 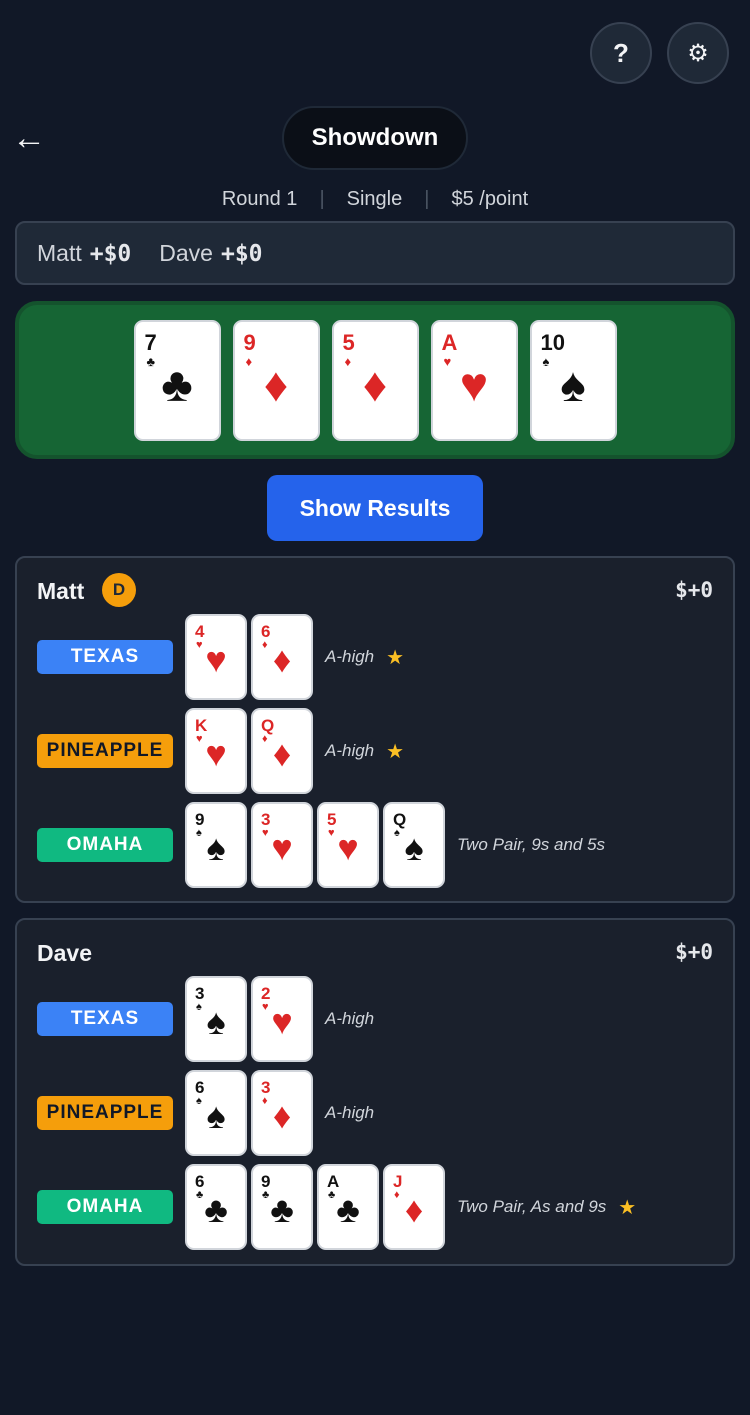 What do you see at coordinates (150, 342) in the screenshot?
I see `card-rank: 7` at bounding box center [150, 342].